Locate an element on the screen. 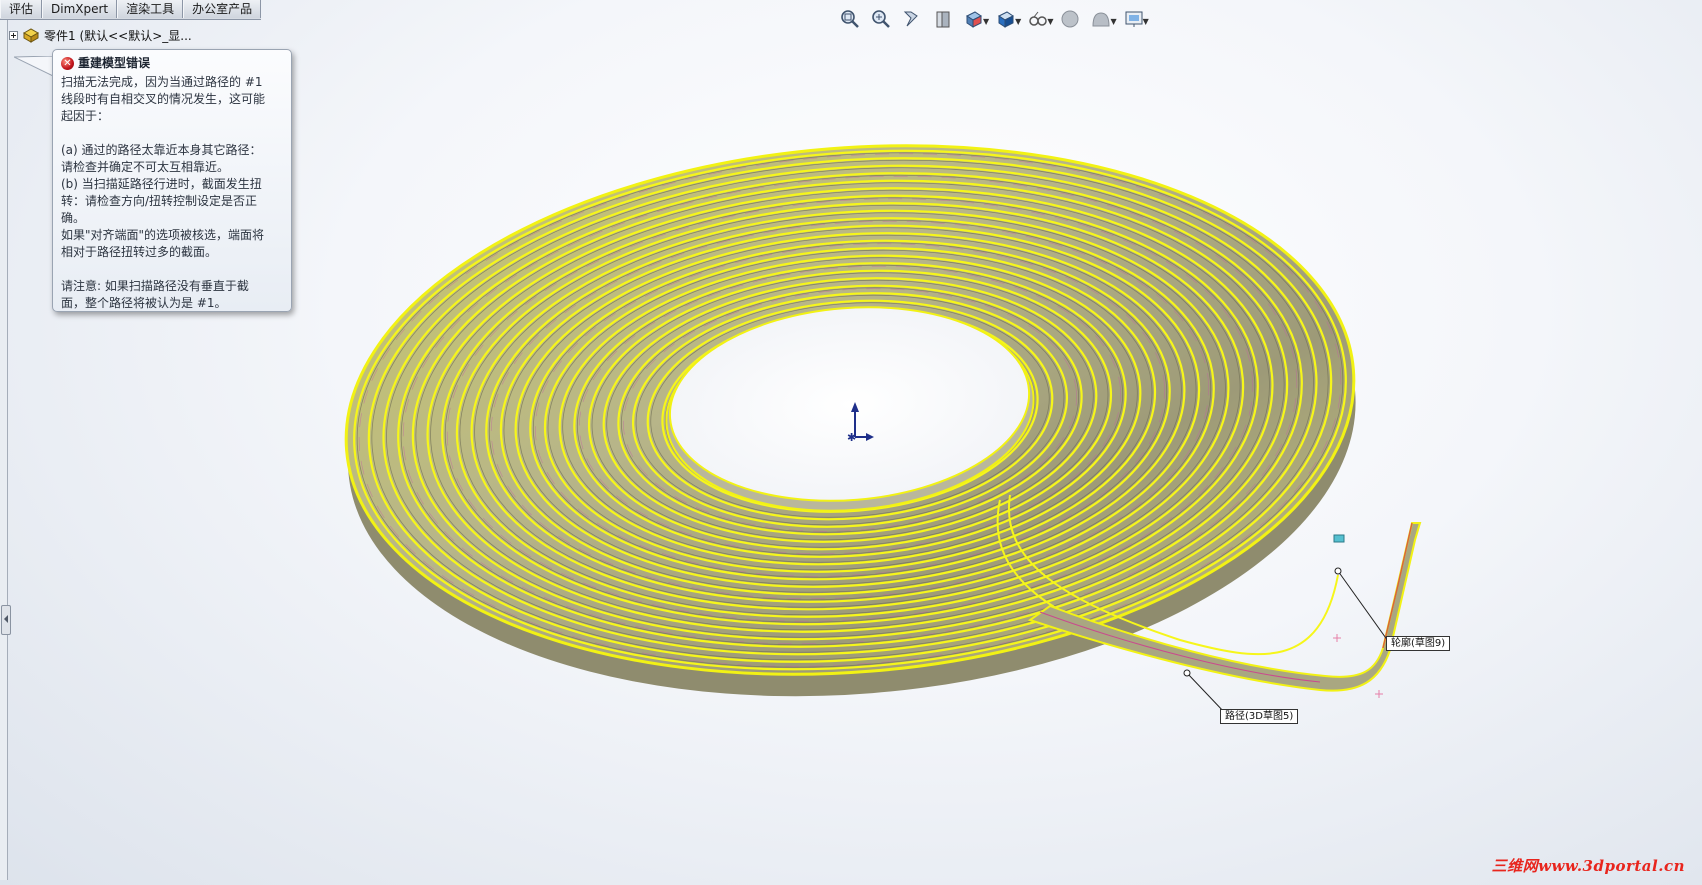 Image resolution: width=1702 pixels, height=885 pixels. path-callout: 路径(3D草图5) is located at coordinates (1259, 716).